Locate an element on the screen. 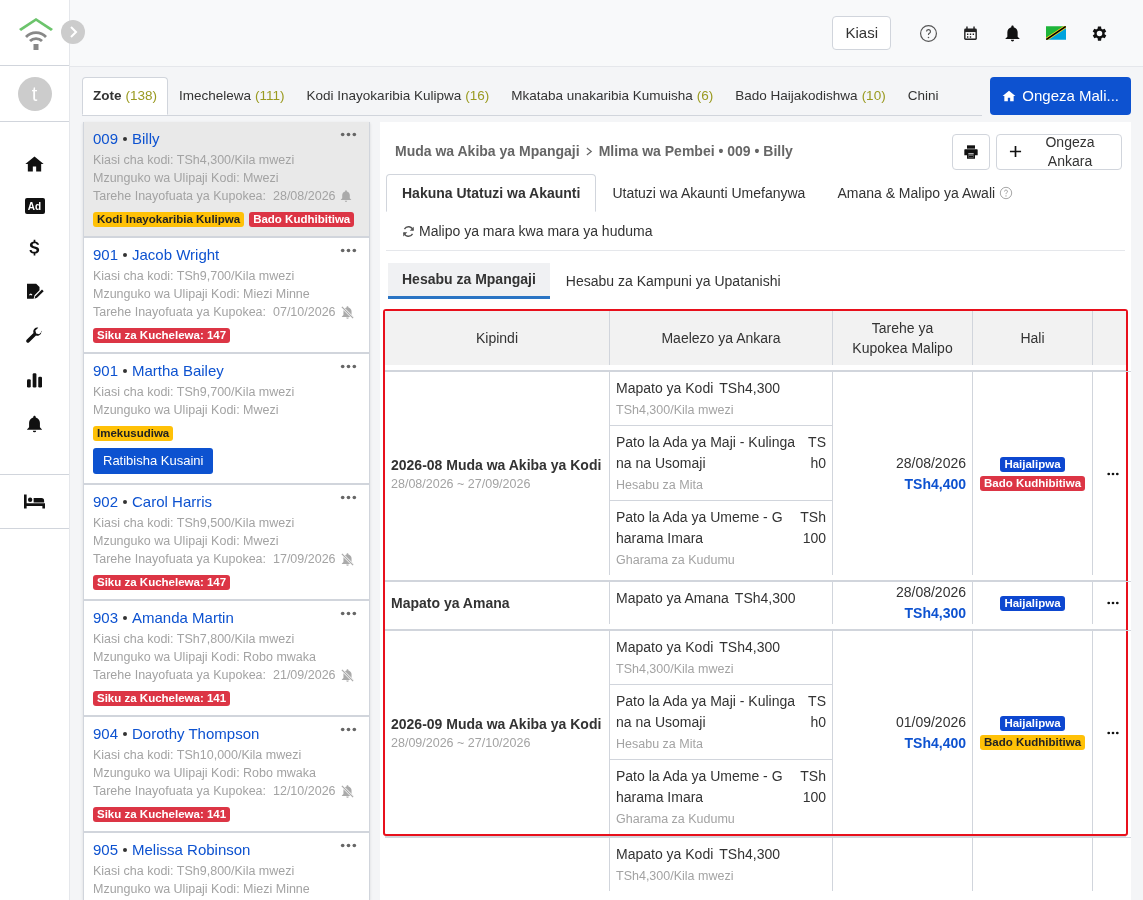 This screenshot has width=1143, height=900. account-tab: Malipo ya mara kwa mara ya huduma is located at coordinates (527, 231).